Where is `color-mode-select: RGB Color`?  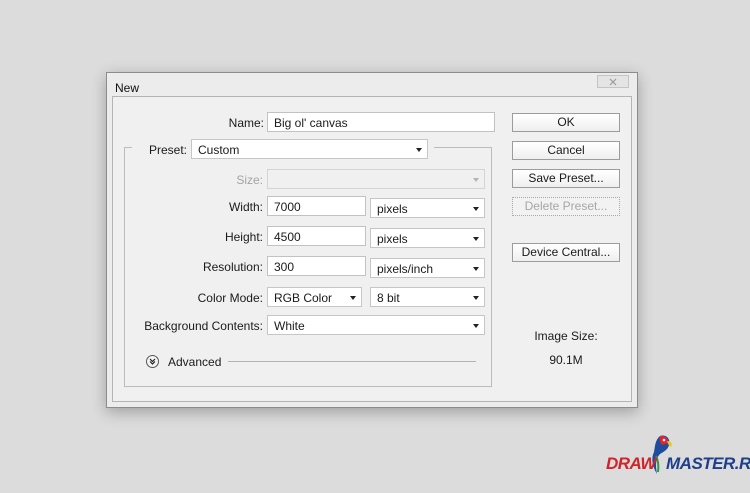
color-mode-select: RGB Color is located at coordinates (314, 297).